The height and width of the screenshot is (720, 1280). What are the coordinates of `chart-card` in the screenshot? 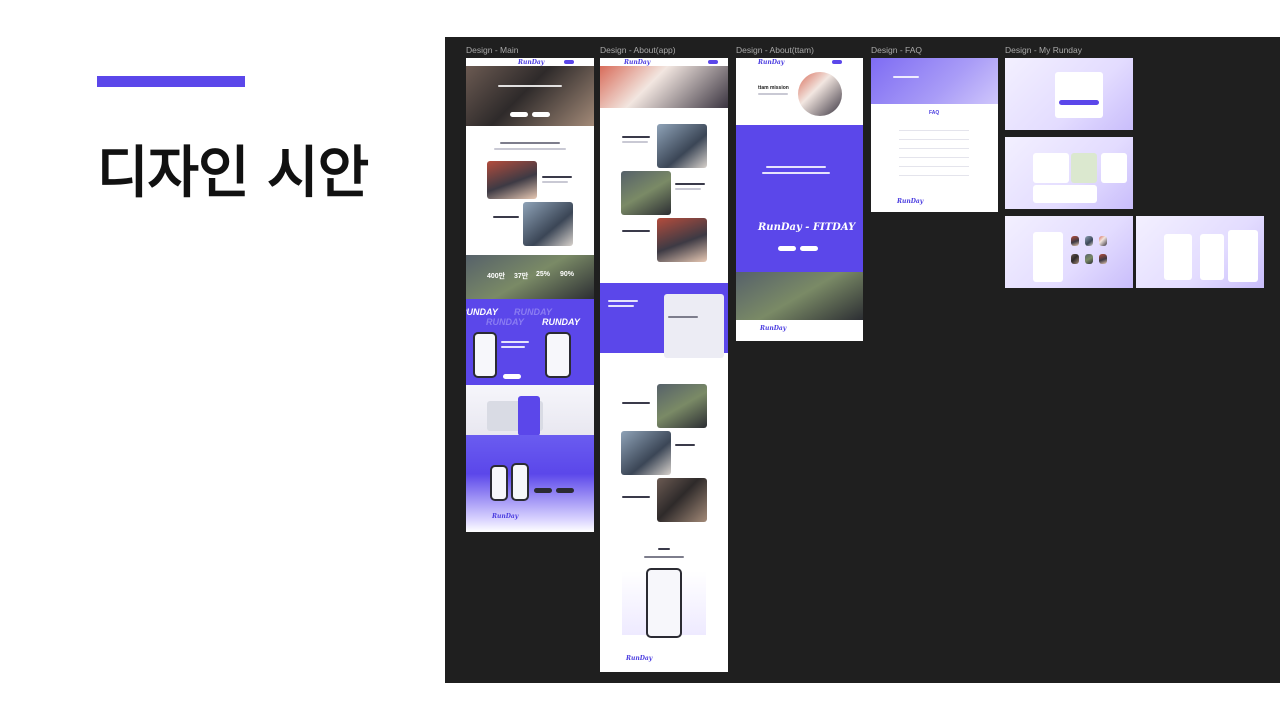 It's located at (1065, 194).